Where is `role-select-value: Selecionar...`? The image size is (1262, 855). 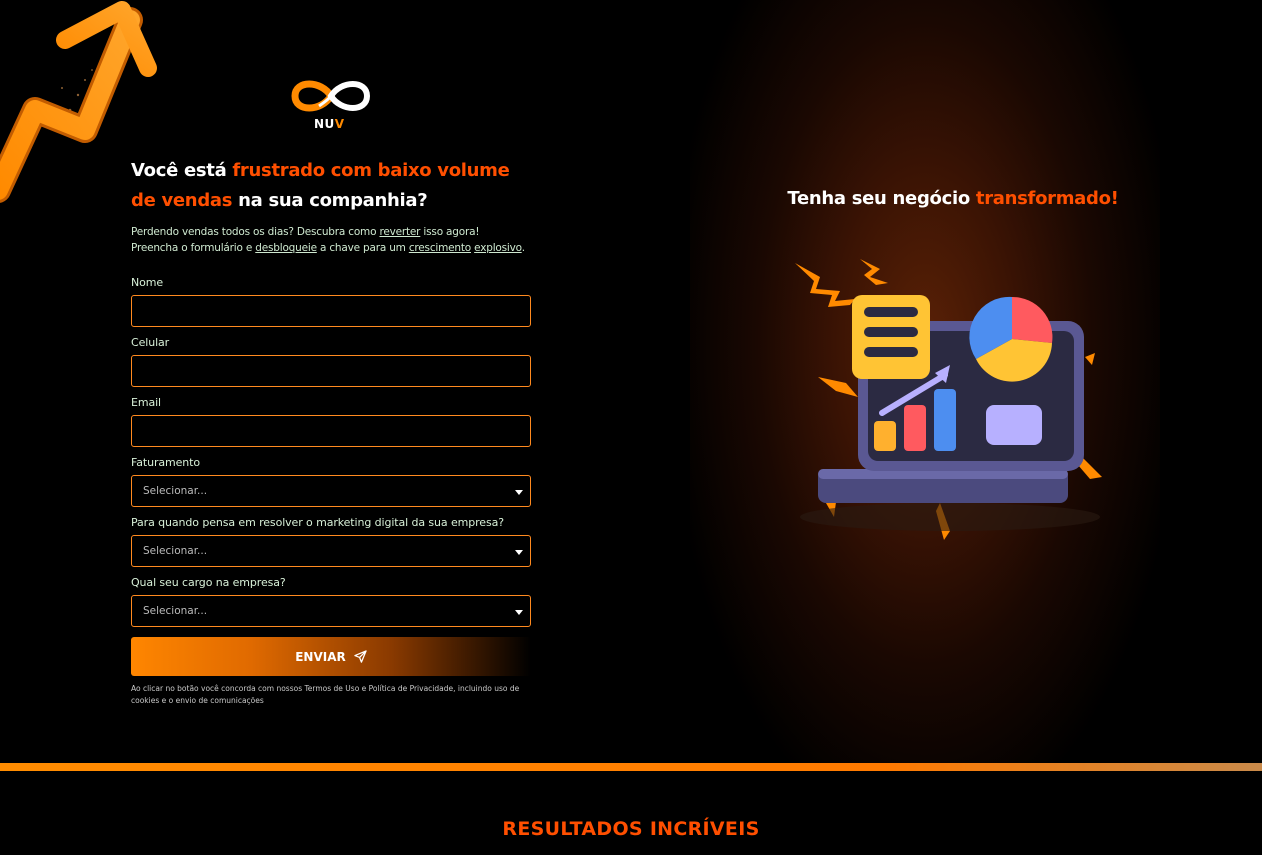
role-select-value: Selecionar... is located at coordinates (175, 611).